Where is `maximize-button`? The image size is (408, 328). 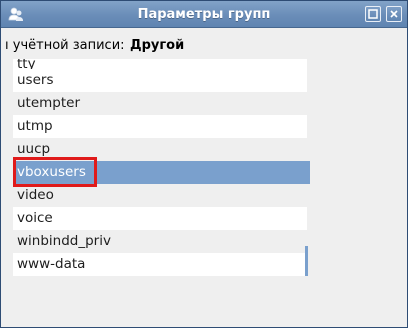
maximize-button is located at coordinates (373, 14).